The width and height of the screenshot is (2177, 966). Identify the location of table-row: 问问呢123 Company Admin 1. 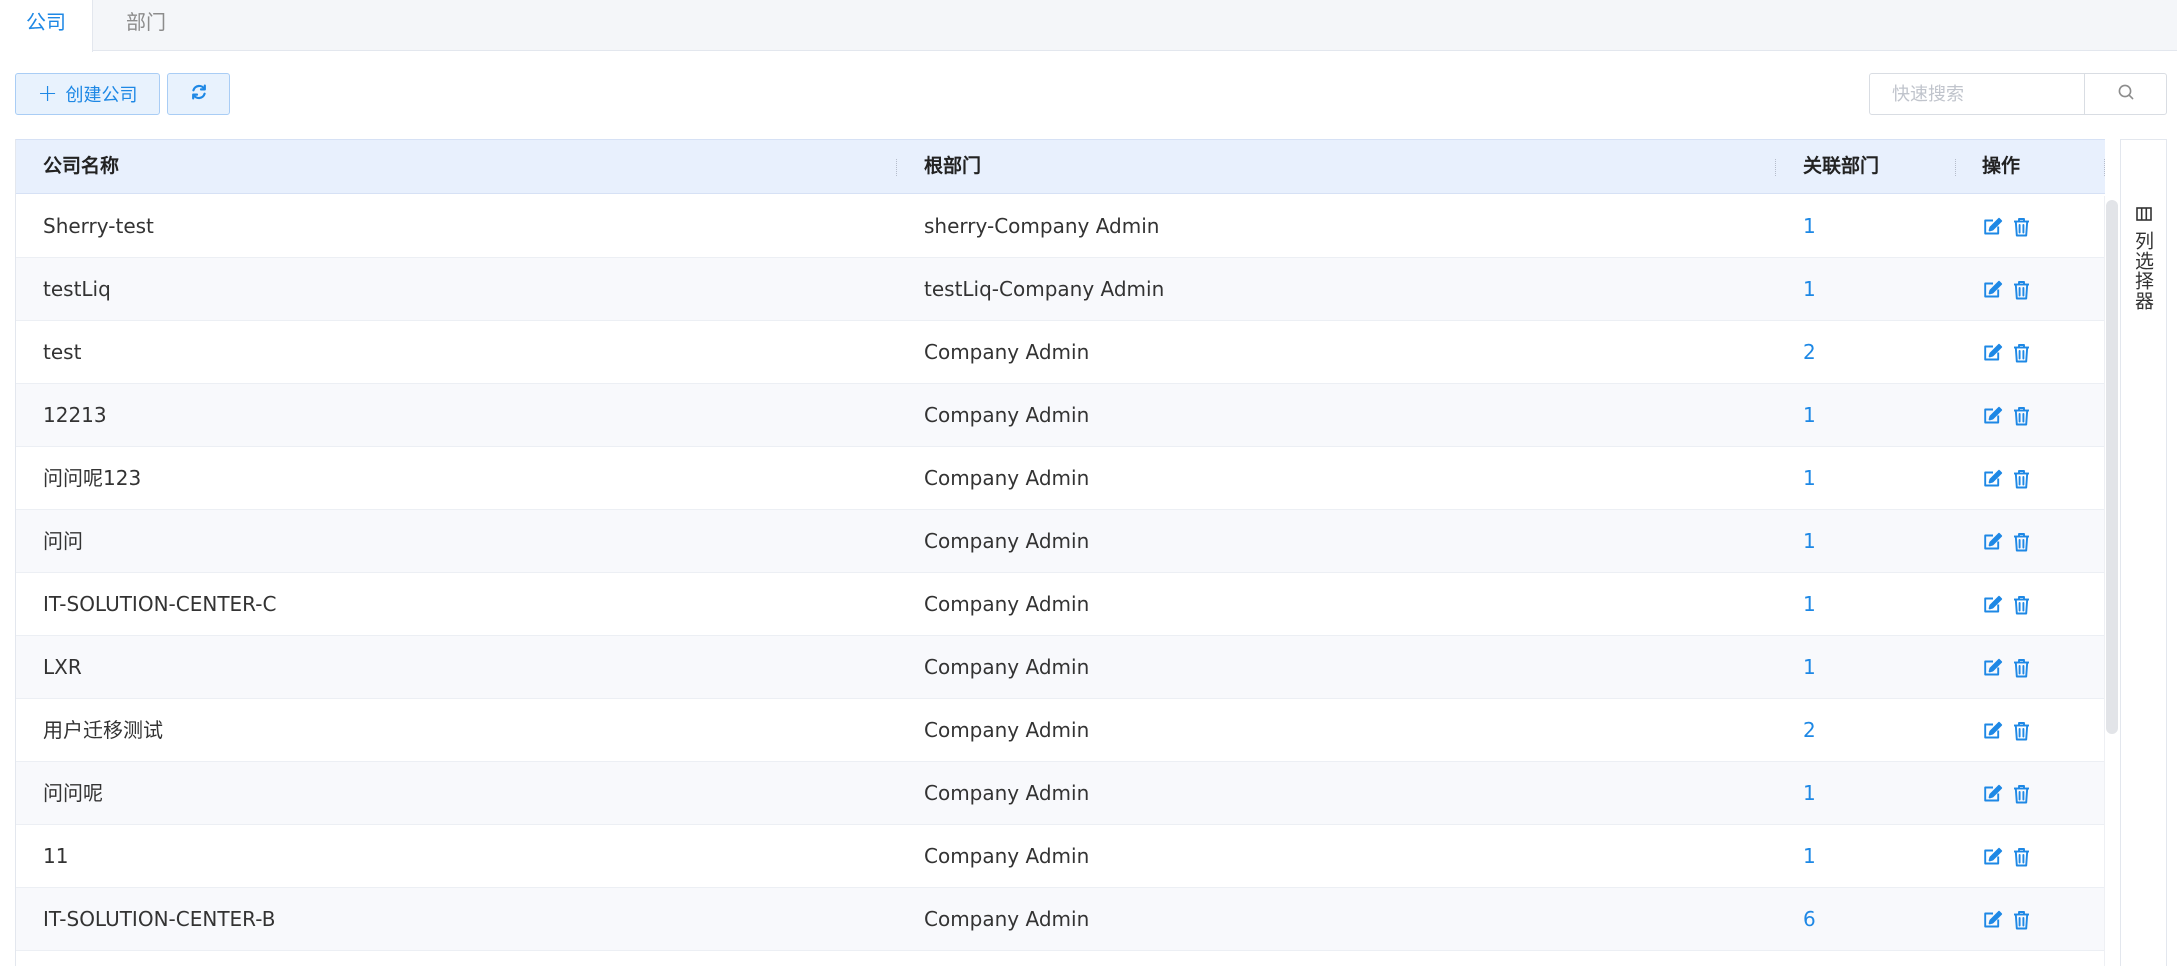
(1060, 478).